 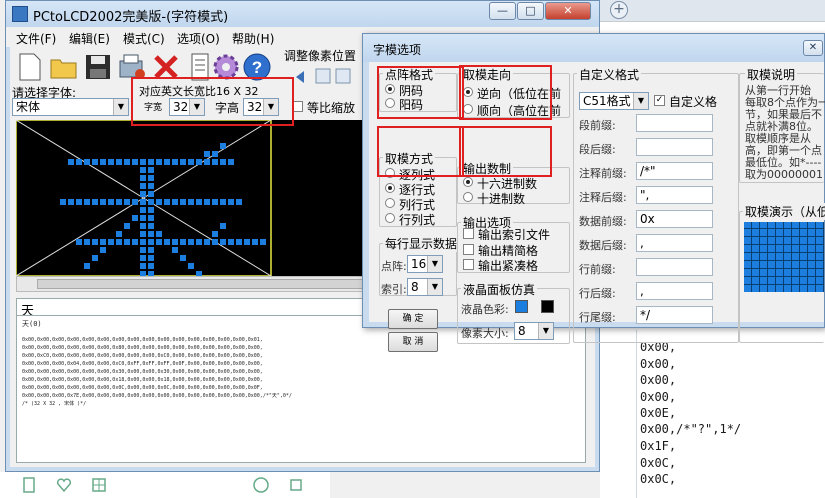 What do you see at coordinates (30, 67) in the screenshot?
I see `new-file-icon` at bounding box center [30, 67].